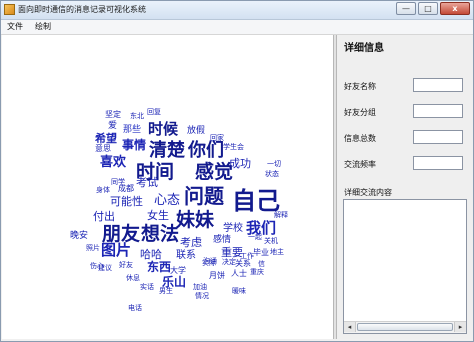 Image resolution: width=474 pixels, height=342 pixels. I want to click on word-cloud-word: 感情, so click(222, 240).